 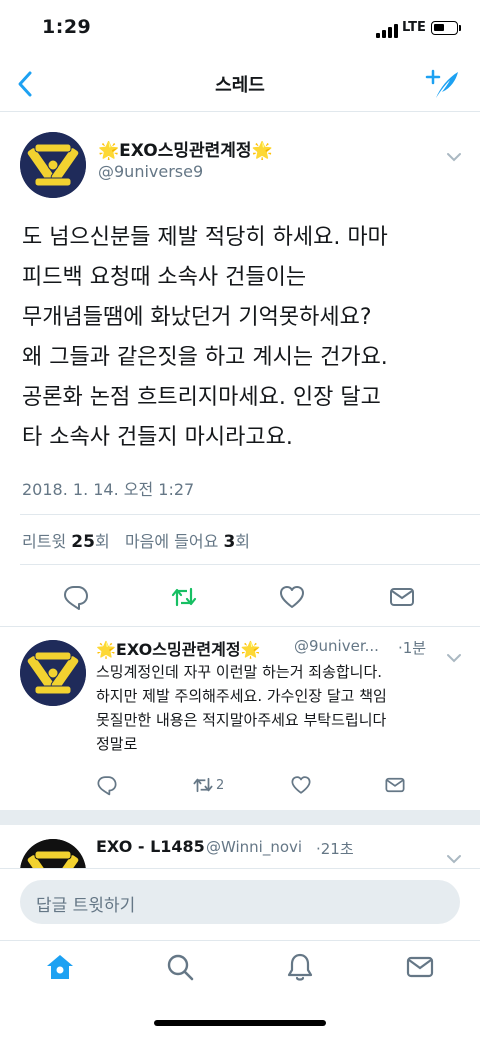 I want to click on compose-icon, so click(x=442, y=84).